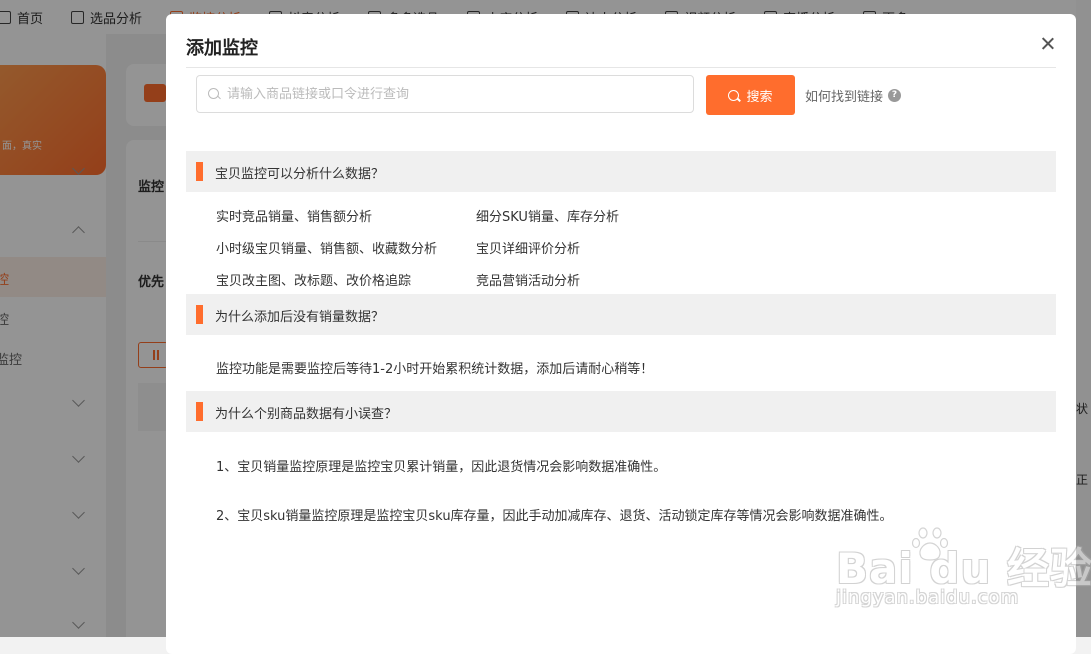 This screenshot has width=1091, height=654. I want to click on feature-item: 宝贝详细评价分析, so click(528, 249).